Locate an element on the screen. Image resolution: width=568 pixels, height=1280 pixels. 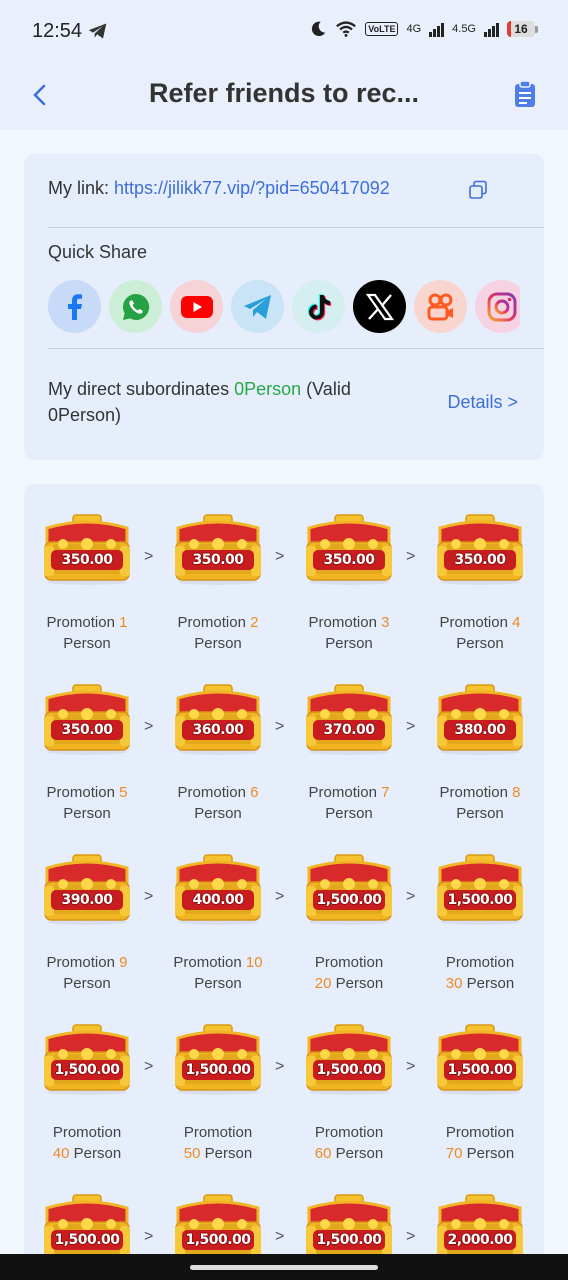
reward-amount: 390.00 is located at coordinates (87, 900).